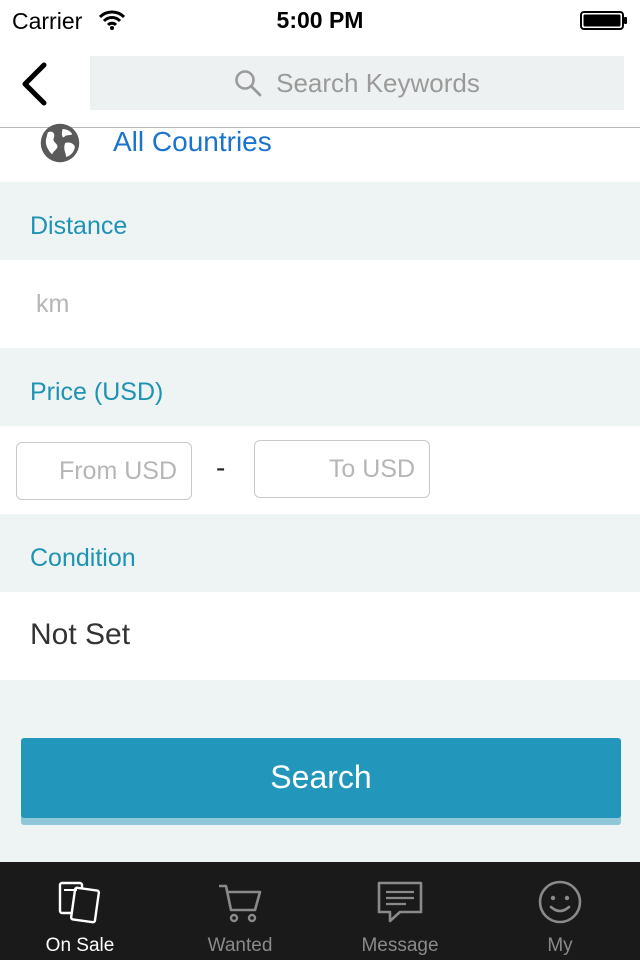 The image size is (640, 960). Describe the element at coordinates (560, 945) in the screenshot. I see `tab-label: My` at that location.